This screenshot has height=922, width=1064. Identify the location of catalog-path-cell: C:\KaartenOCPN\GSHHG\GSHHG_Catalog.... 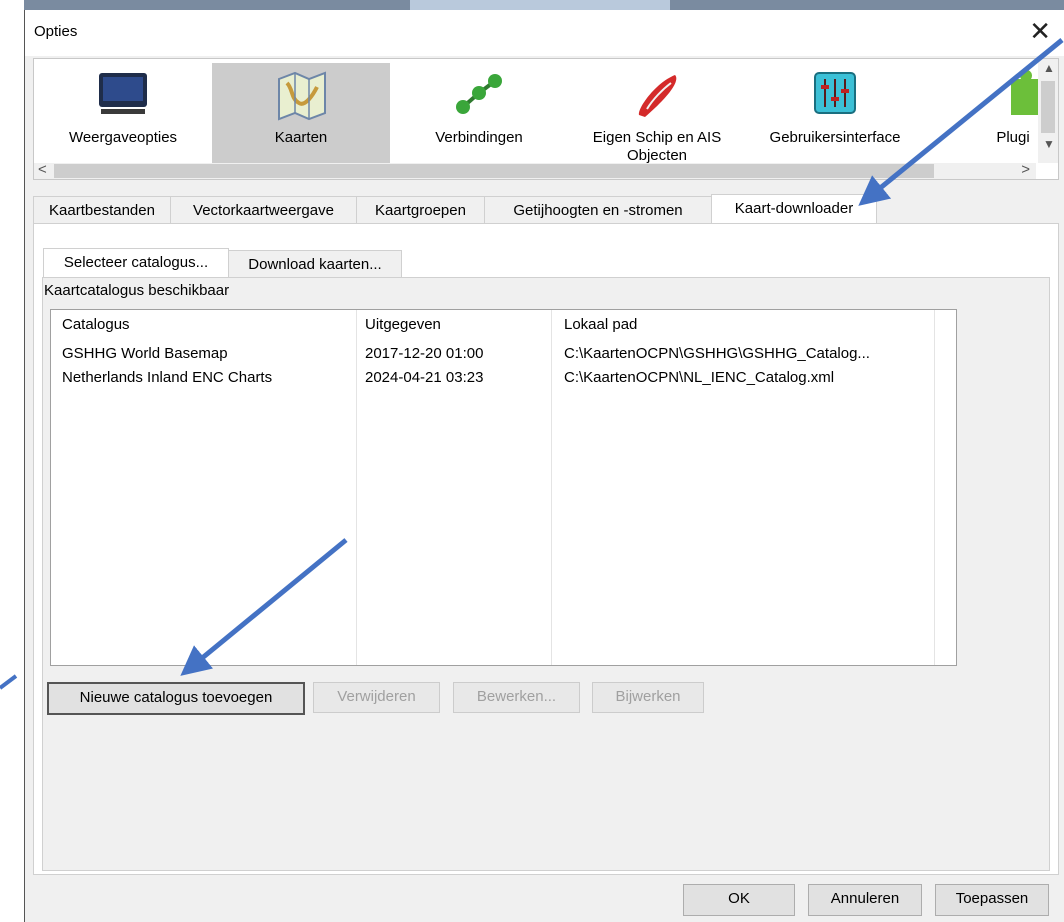
(717, 353).